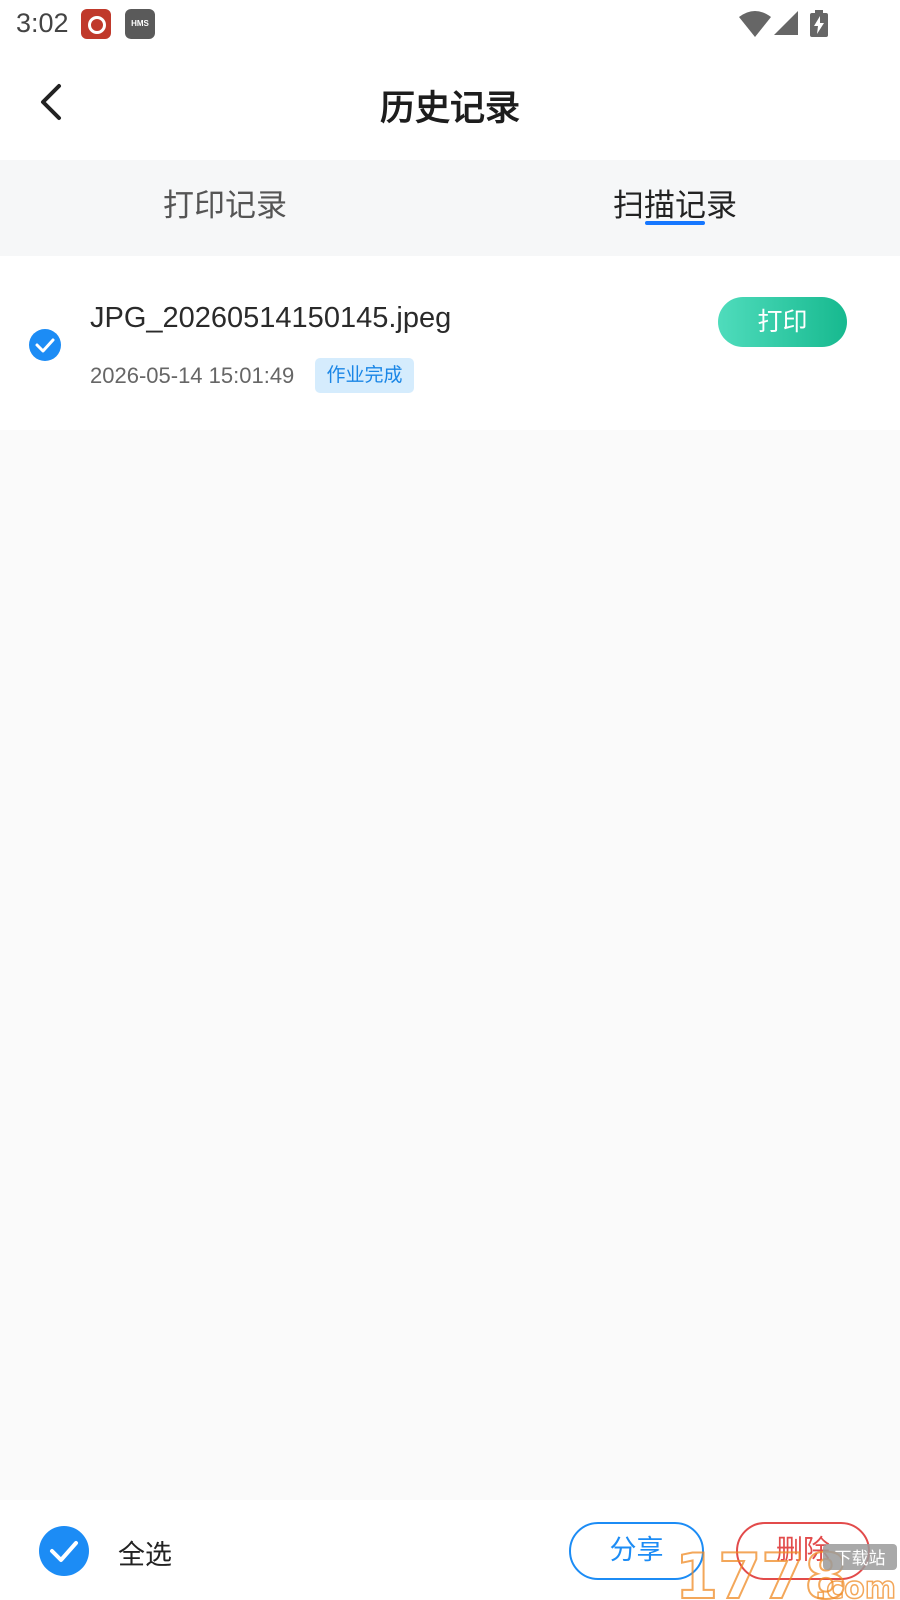  Describe the element at coordinates (450, 1550) in the screenshot. I see `bottom-action-bar: 全选 分享 删除 1778 .com 下载站` at that location.